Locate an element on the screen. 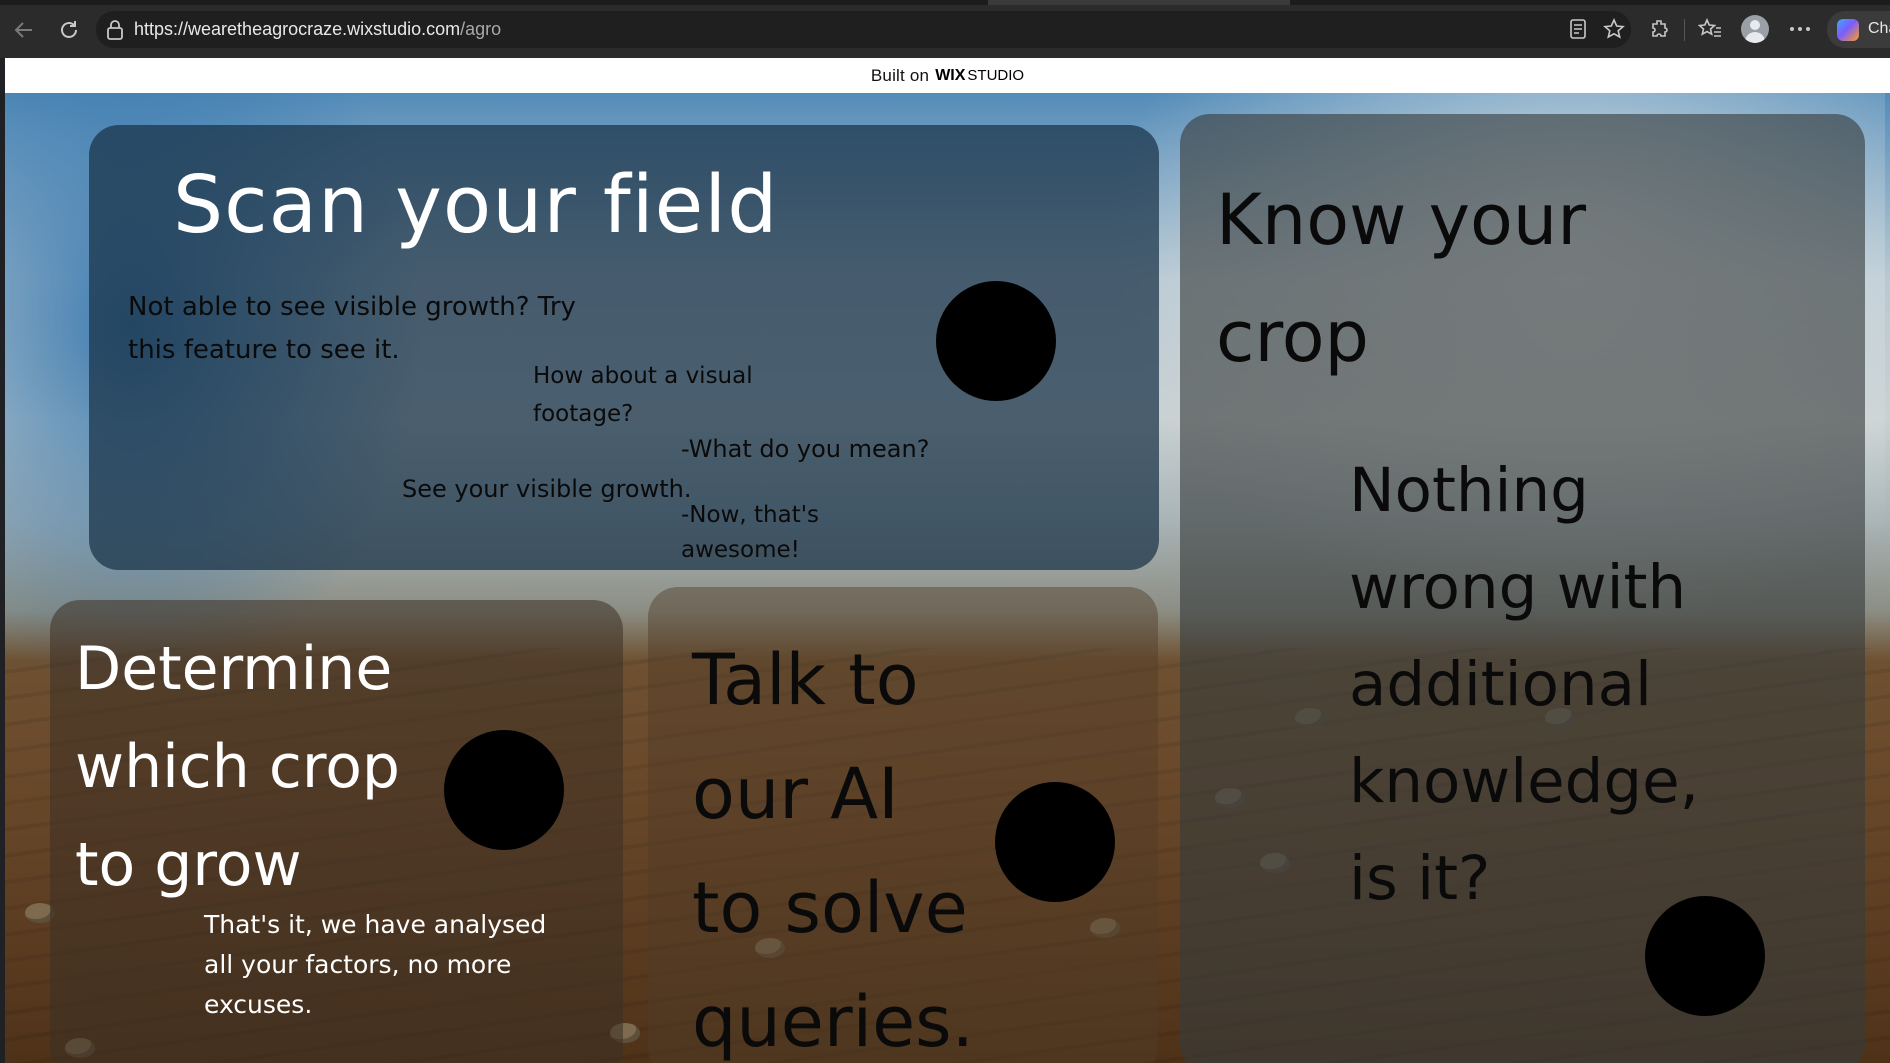 Image resolution: width=1890 pixels, height=1063 pixels. card-talk-to-ai: Talk to our AI to solve queries. is located at coordinates (903, 825).